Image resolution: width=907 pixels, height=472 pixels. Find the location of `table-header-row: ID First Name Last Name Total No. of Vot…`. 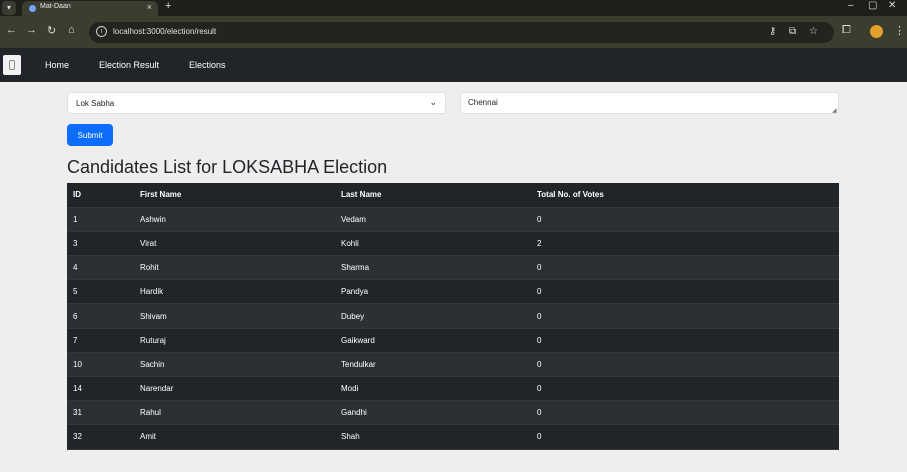

table-header-row: ID First Name Last Name Total No. of Vot… is located at coordinates (453, 195).